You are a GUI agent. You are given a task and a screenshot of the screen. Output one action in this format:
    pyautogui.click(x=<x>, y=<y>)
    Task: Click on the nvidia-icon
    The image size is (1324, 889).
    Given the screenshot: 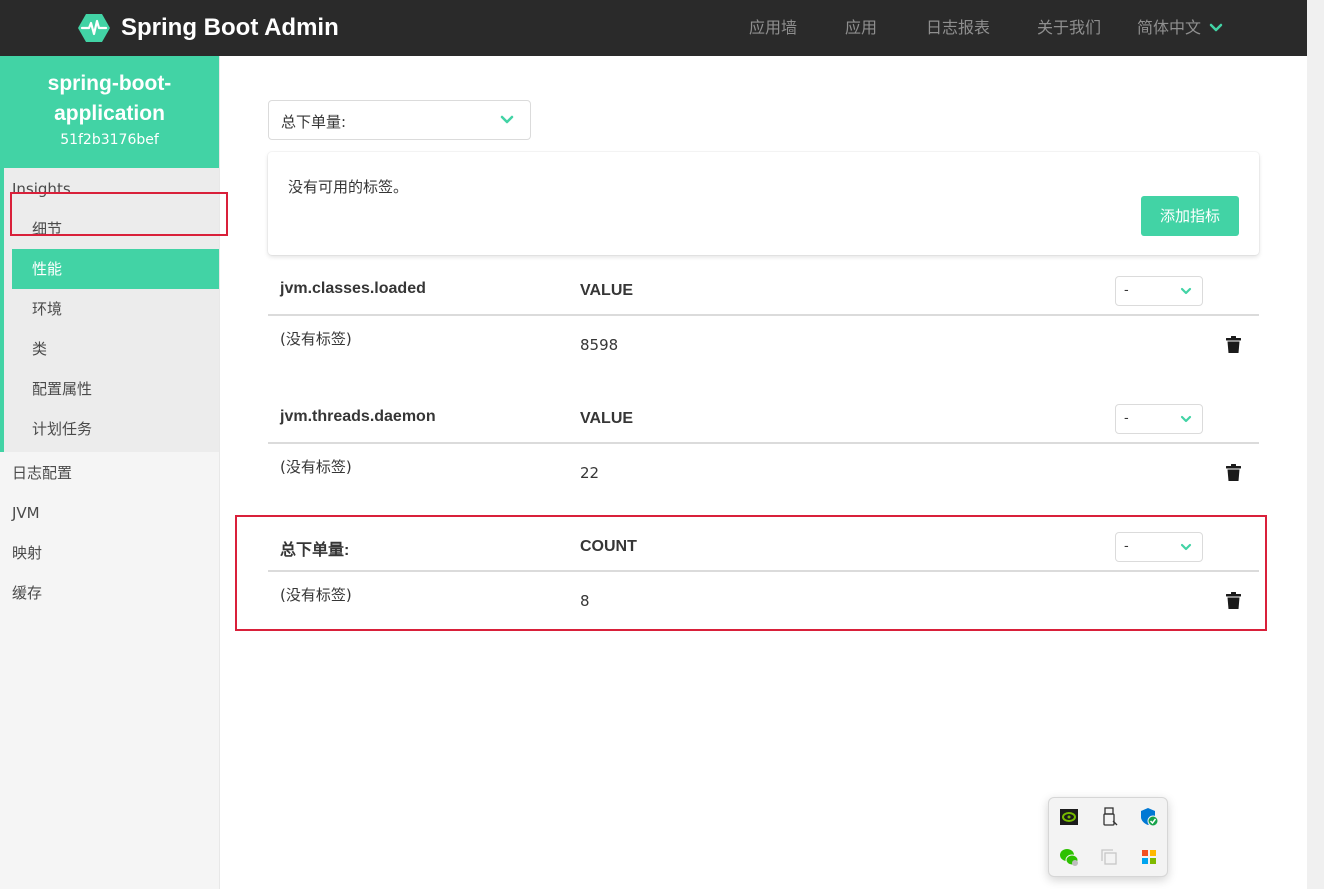 What is the action you would take?
    pyautogui.click(x=1069, y=817)
    